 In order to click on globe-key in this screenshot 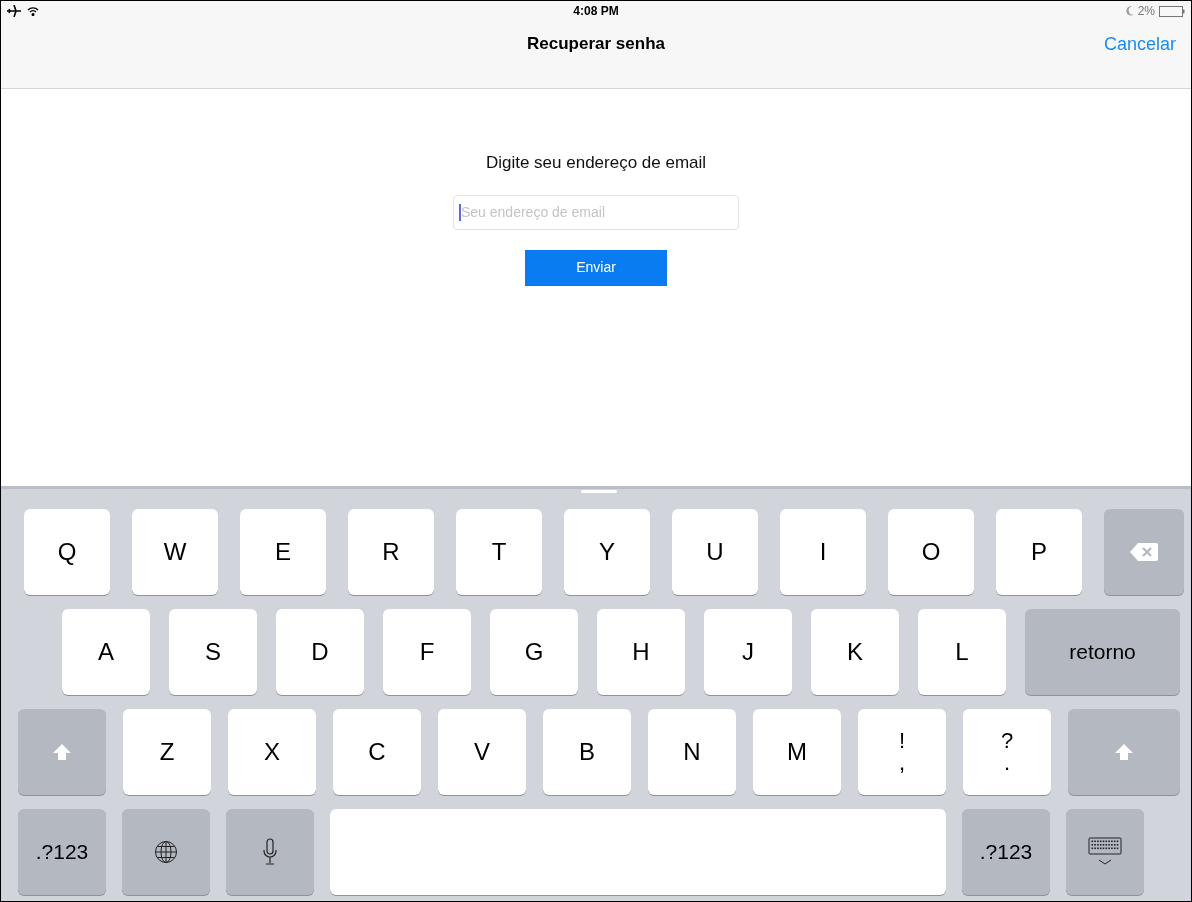, I will do `click(166, 852)`.